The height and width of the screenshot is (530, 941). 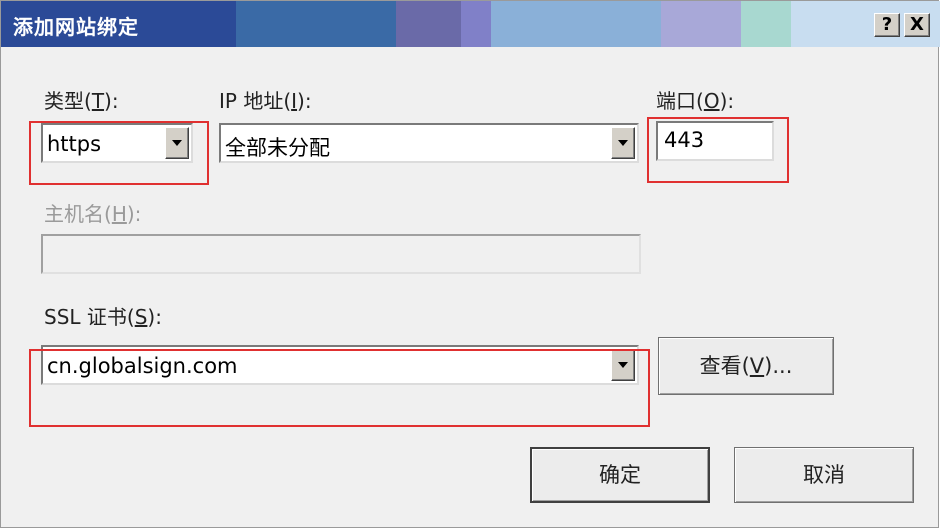 I want to click on port-label-end: ):, so click(x=727, y=101).